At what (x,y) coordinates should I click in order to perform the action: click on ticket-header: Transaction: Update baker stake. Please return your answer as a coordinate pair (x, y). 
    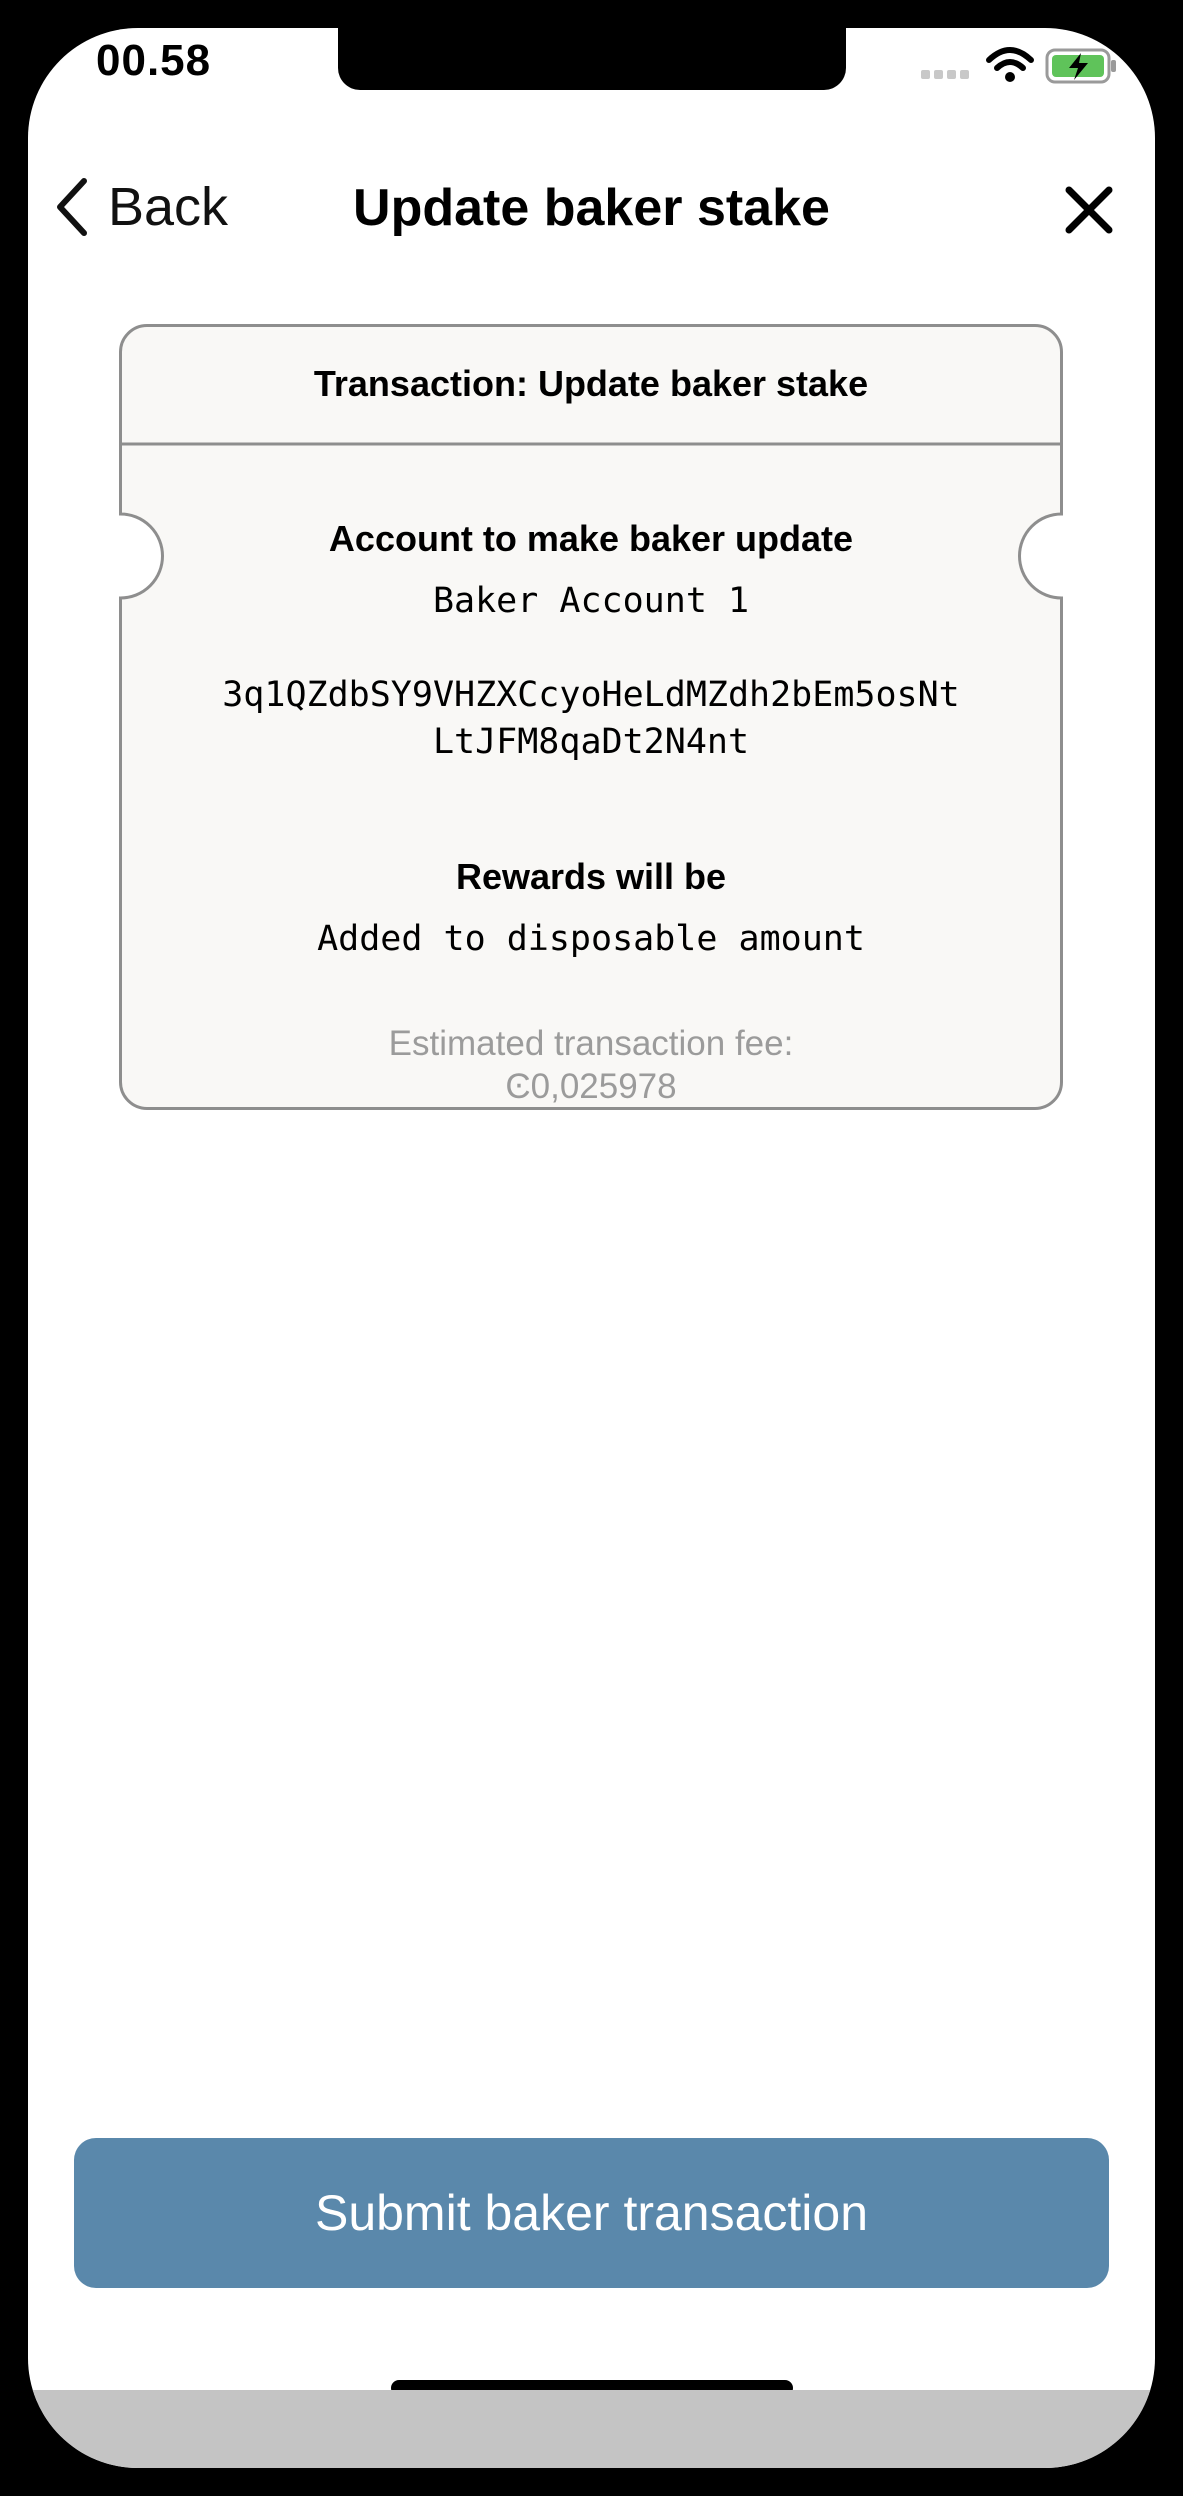
    Looking at the image, I should click on (591, 383).